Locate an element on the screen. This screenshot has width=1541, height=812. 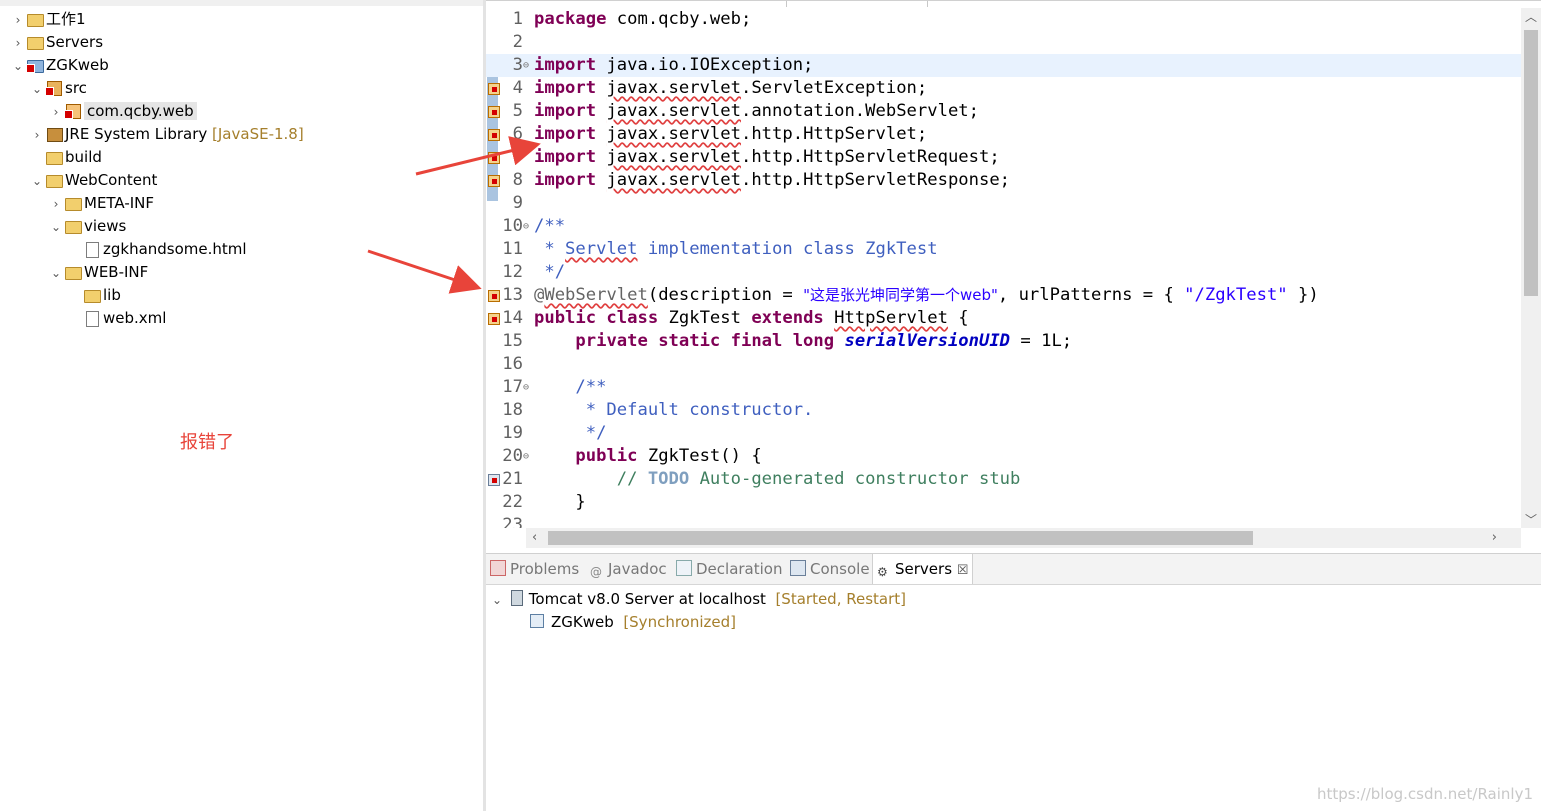
console-icon is located at coordinates (798, 568).